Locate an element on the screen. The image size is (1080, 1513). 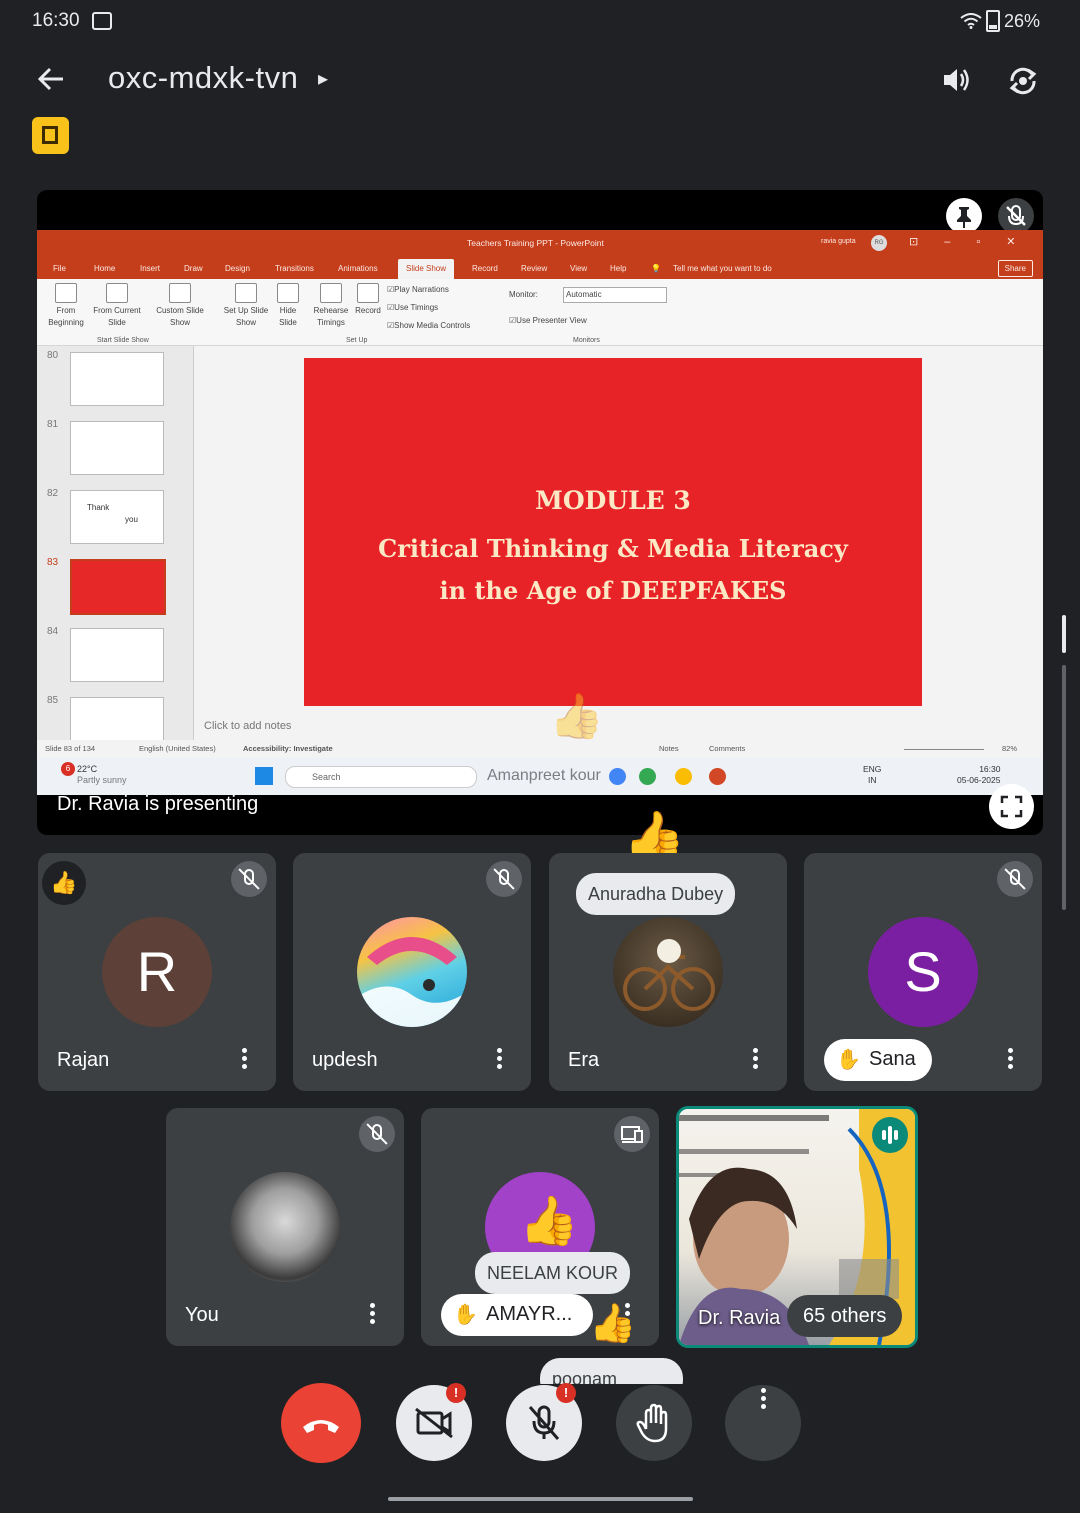
slide-title: MODULE 3 is located at coordinates (613, 500).